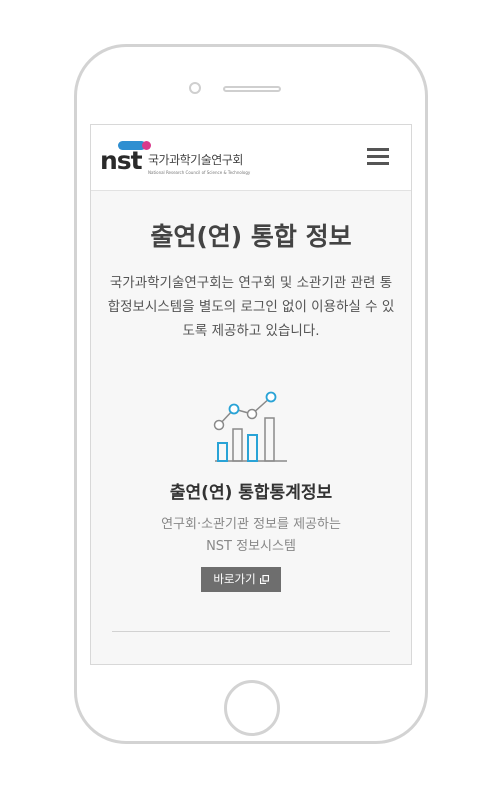  I want to click on go-to-service-button: 바로가기, so click(241, 579).